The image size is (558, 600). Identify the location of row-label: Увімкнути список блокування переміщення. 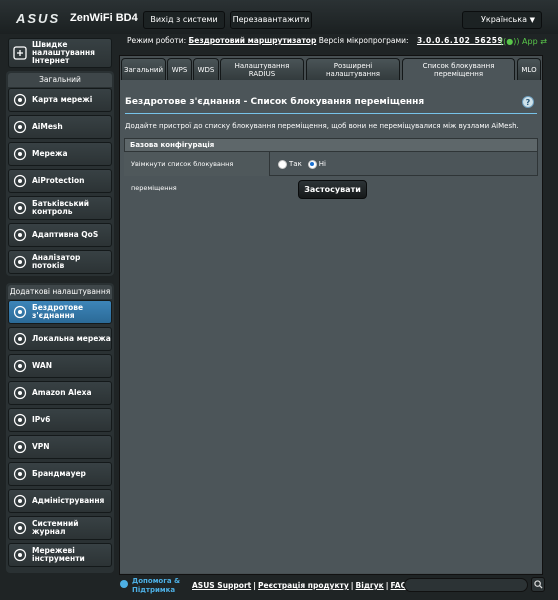
(197, 172).